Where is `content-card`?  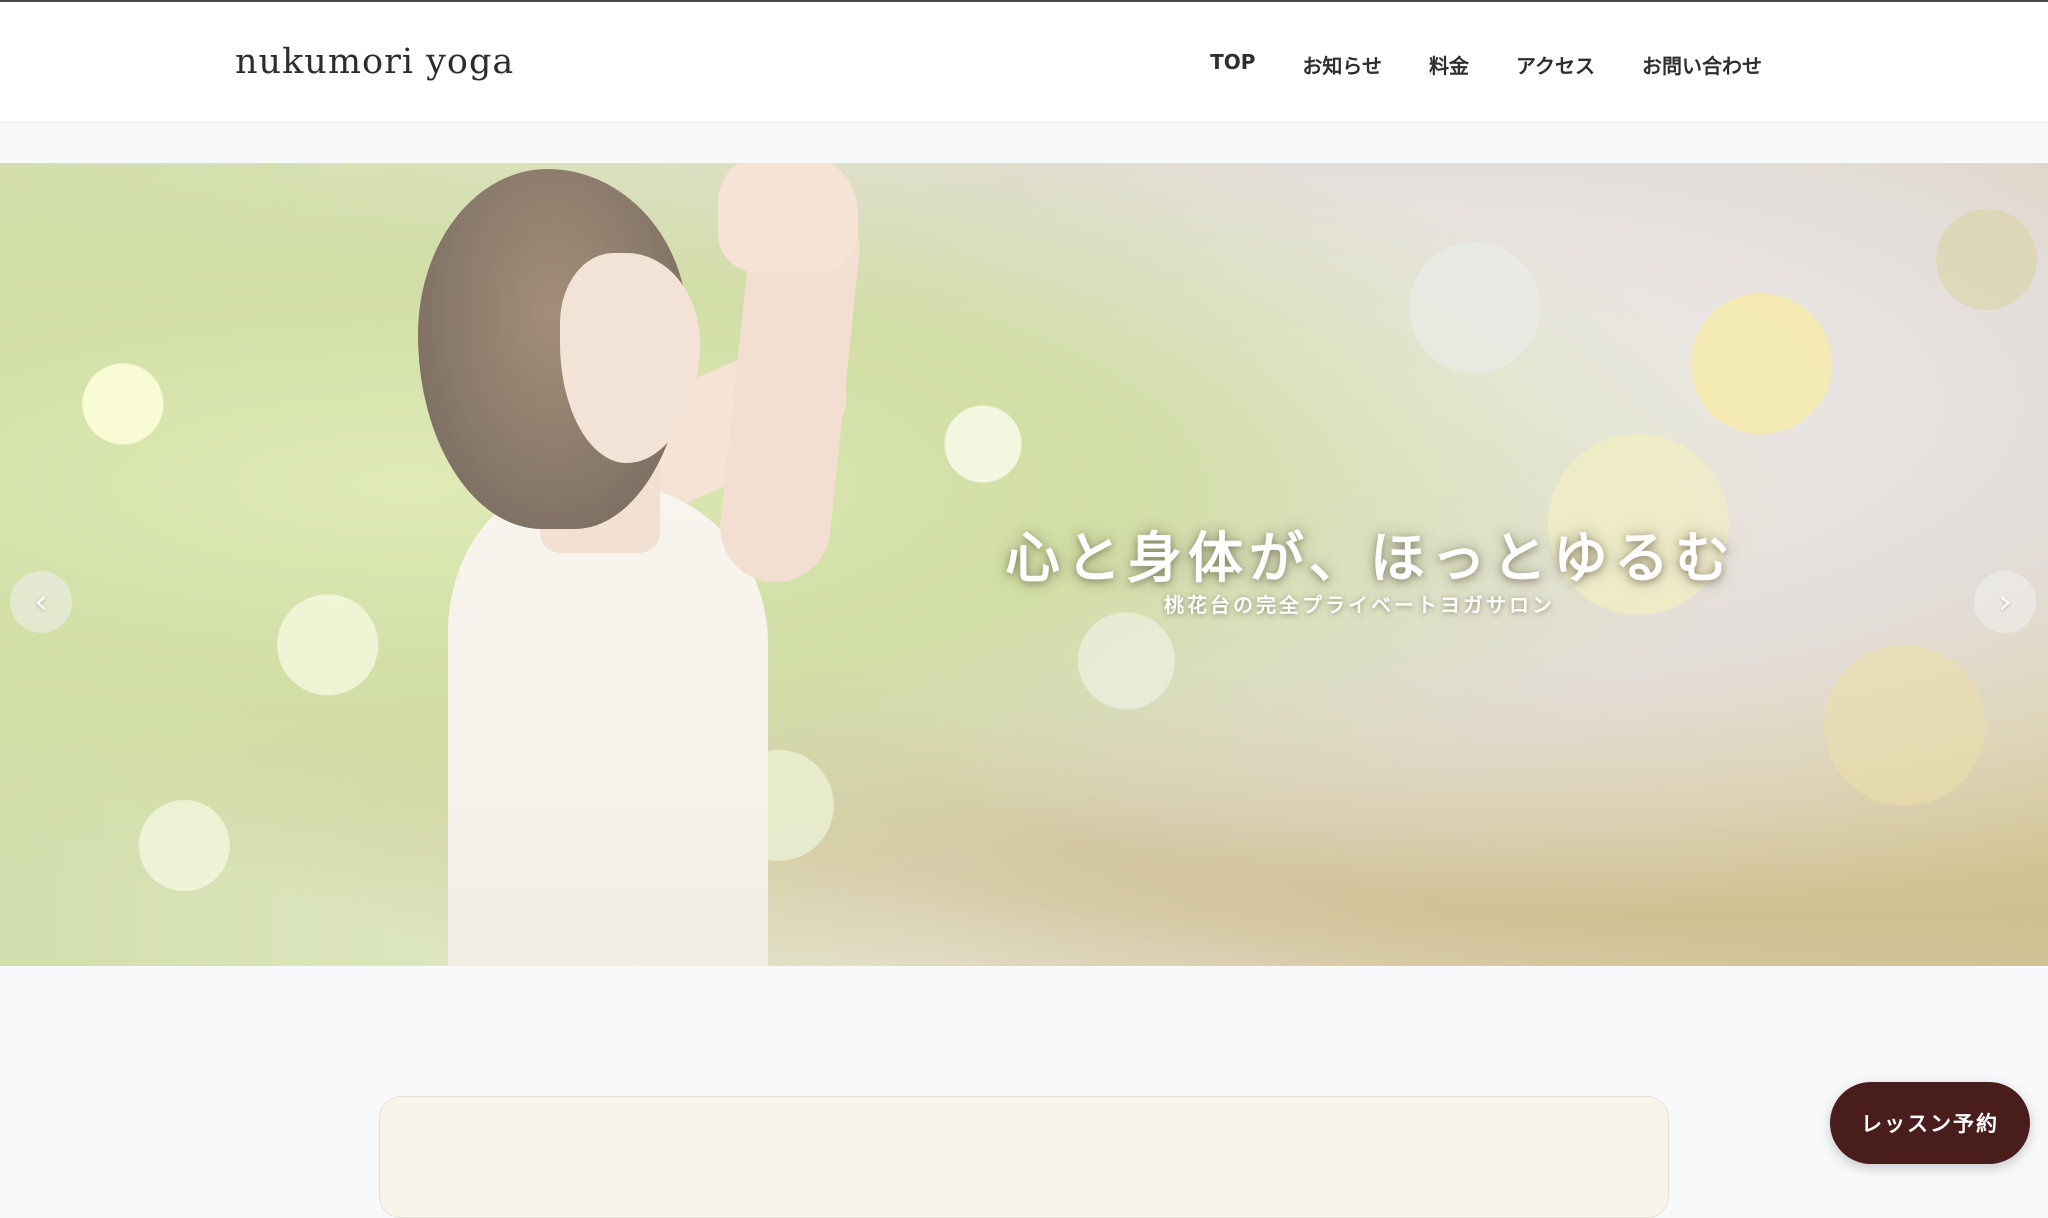 content-card is located at coordinates (1024, 1157).